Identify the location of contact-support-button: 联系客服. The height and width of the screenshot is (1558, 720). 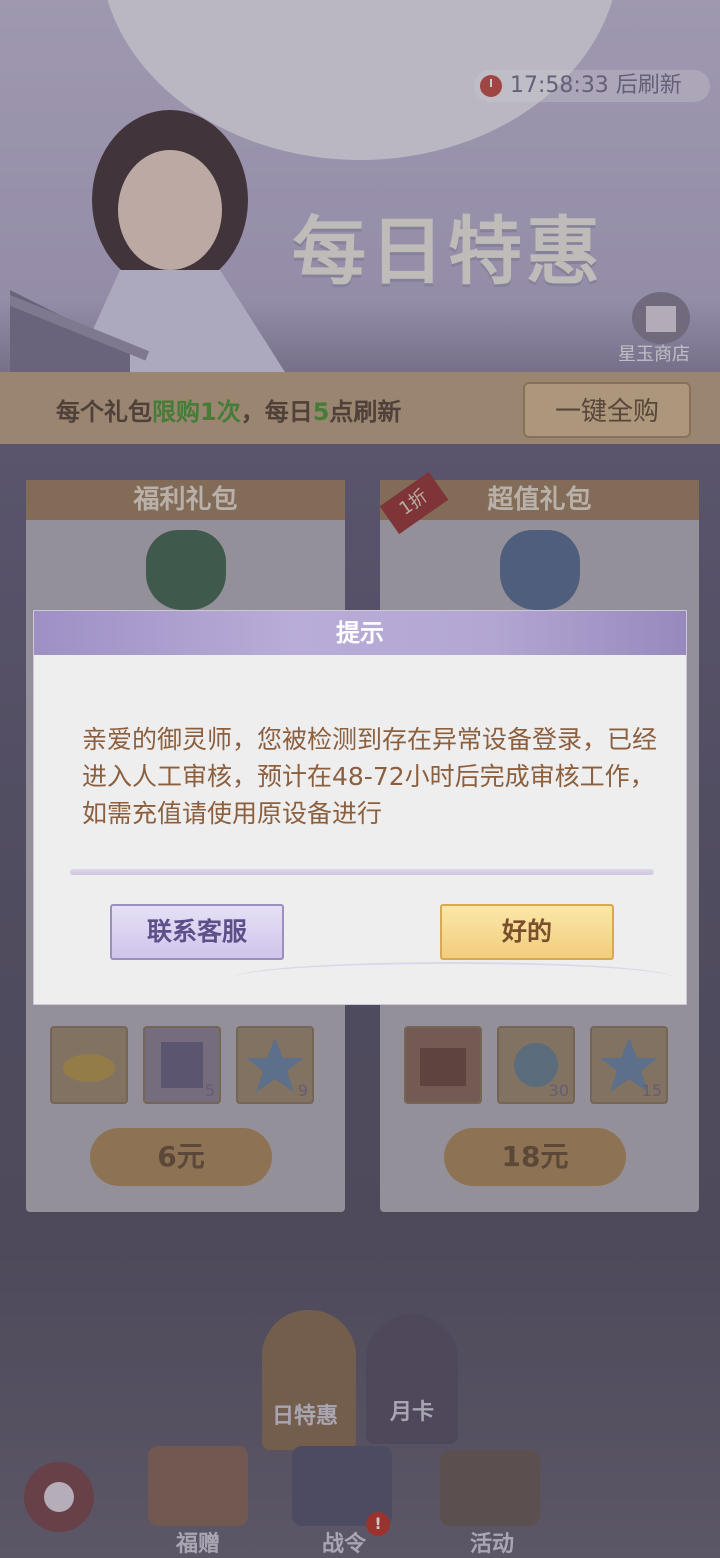
(197, 932).